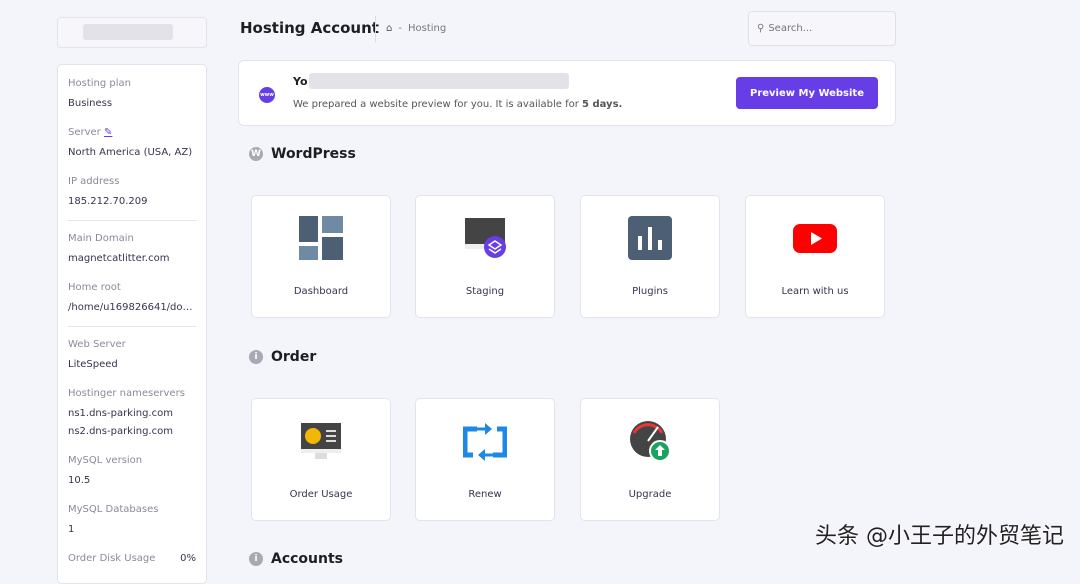 The height and width of the screenshot is (584, 1080). What do you see at coordinates (650, 494) in the screenshot?
I see `card-label: Upgrade` at bounding box center [650, 494].